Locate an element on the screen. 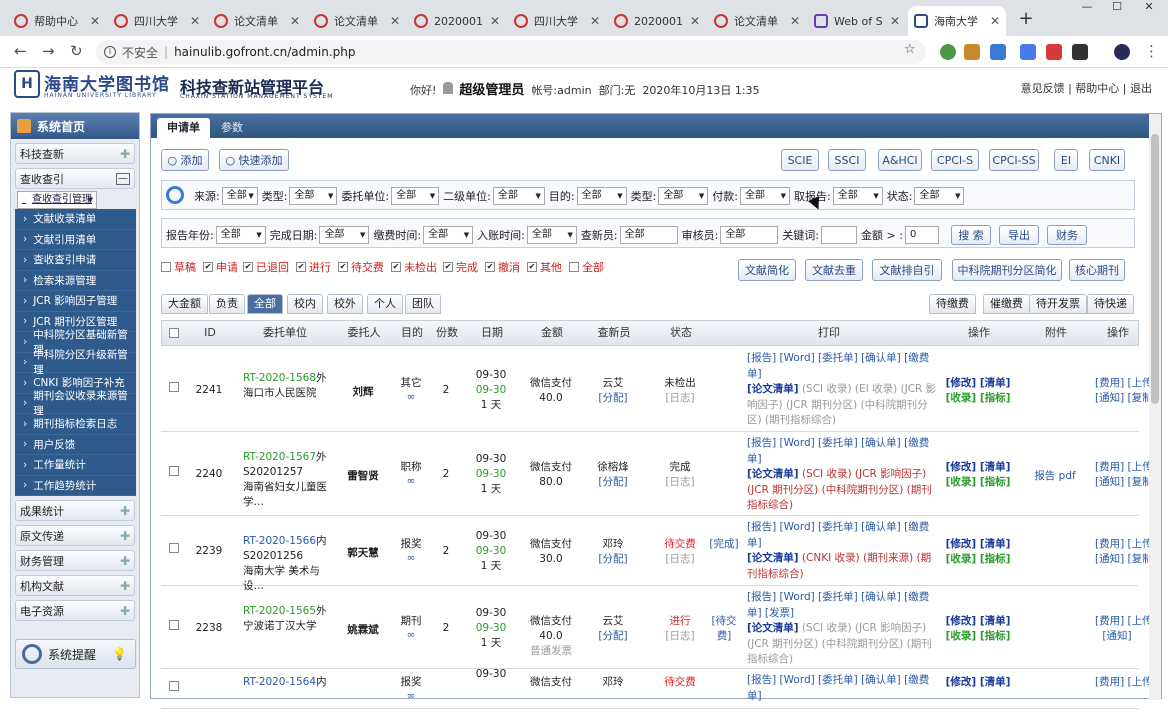 The width and height of the screenshot is (1168, 720). column-header: 附件 is located at coordinates (1056, 334).